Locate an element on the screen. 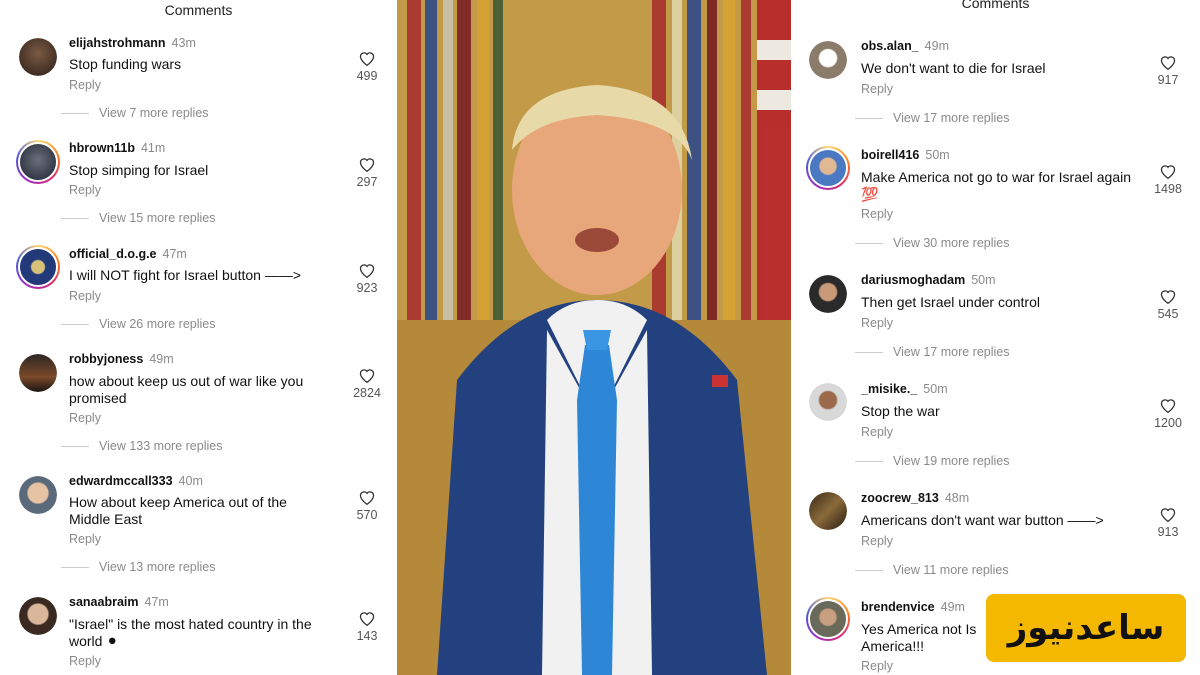 This screenshot has height=675, width=1200. view-more-replies: View 13 more replies is located at coordinates (138, 567).